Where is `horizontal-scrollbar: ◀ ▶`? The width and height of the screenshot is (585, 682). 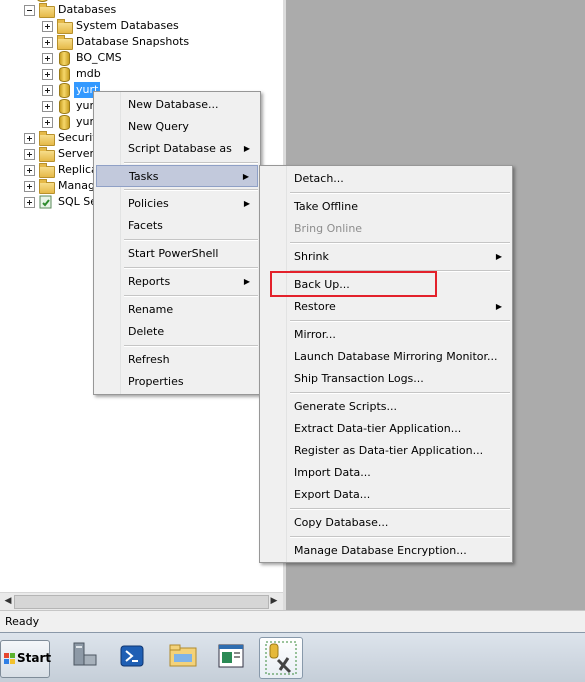
horizontal-scrollbar: ◀ ▶ is located at coordinates (141, 601).